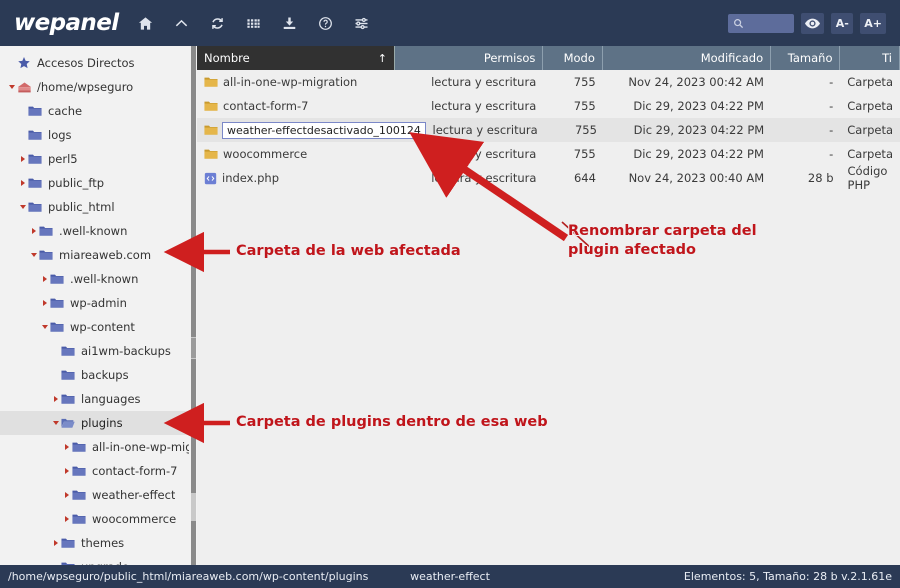 This screenshot has width=900, height=588. Describe the element at coordinates (290, 23) in the screenshot. I see `download-icon` at that location.